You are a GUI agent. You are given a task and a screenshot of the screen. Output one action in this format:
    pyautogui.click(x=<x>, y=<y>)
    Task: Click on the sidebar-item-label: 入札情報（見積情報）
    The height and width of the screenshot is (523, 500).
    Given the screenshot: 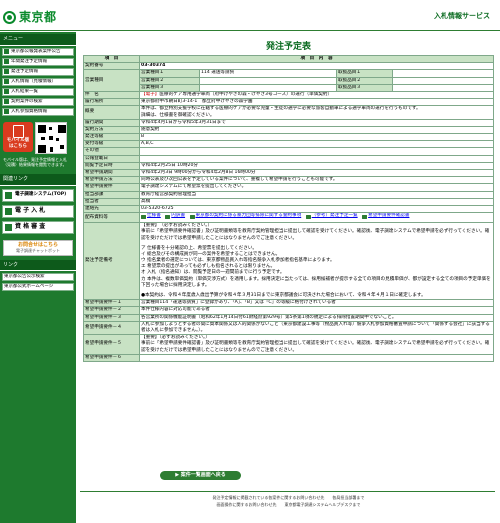 What is the action you would take?
    pyautogui.click(x=33, y=81)
    